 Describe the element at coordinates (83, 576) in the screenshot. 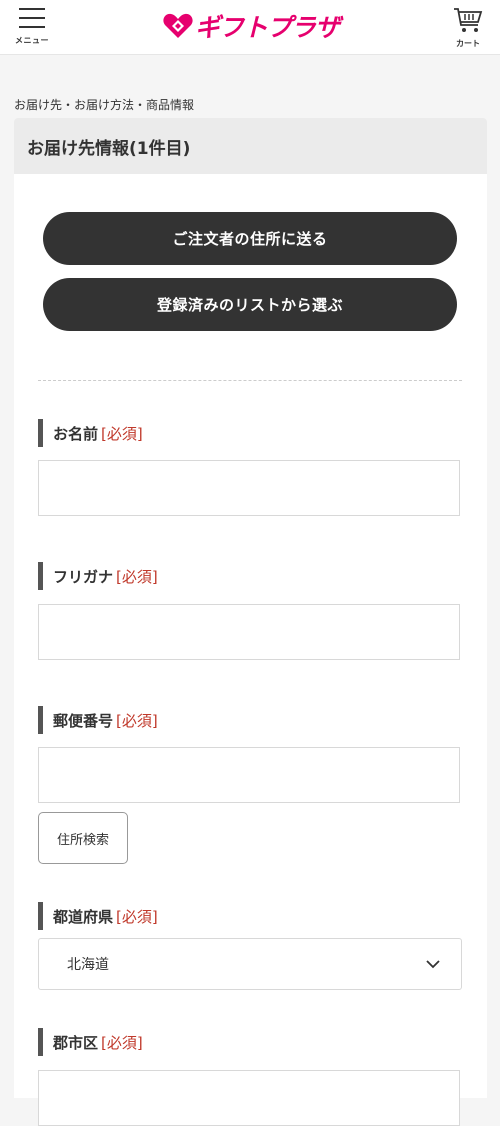

I see `furigana-label-text: フリガナ` at that location.